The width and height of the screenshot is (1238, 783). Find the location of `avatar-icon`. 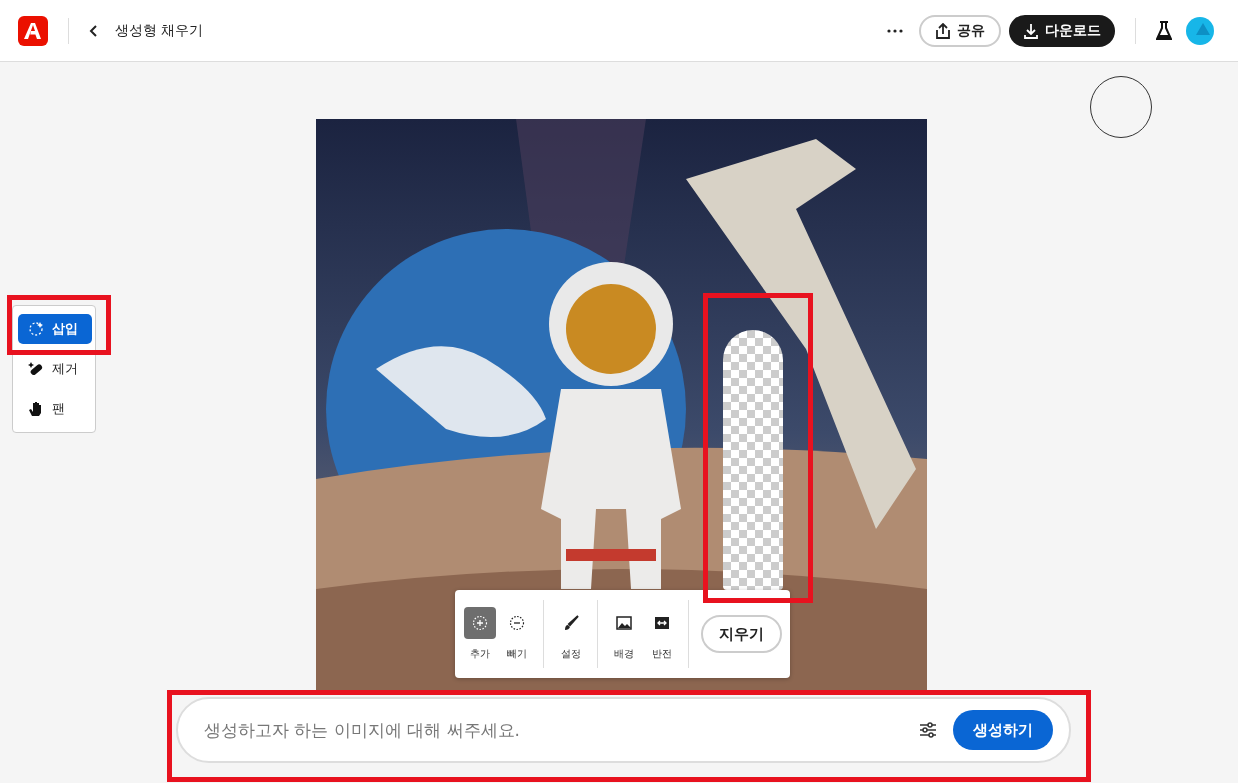

avatar-icon is located at coordinates (1200, 30).